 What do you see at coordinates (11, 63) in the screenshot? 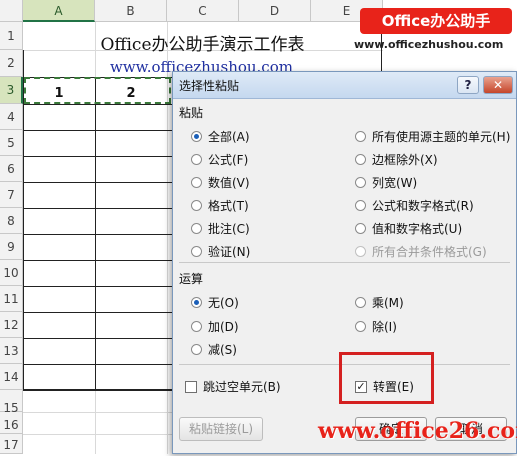
I see `row-header-2: 2` at bounding box center [11, 63].